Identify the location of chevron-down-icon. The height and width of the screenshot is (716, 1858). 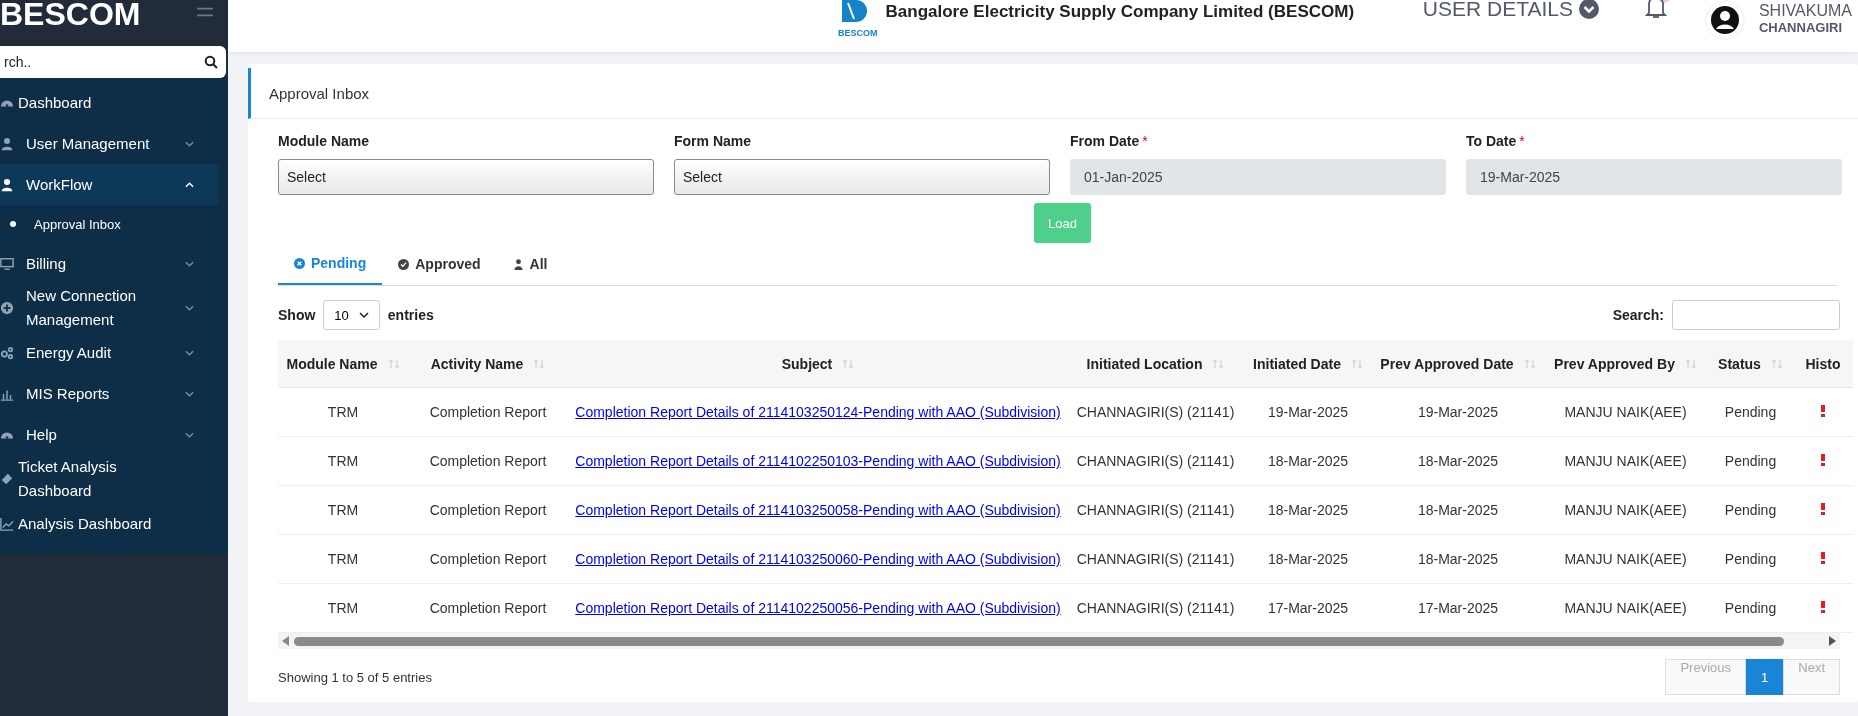
(363, 315).